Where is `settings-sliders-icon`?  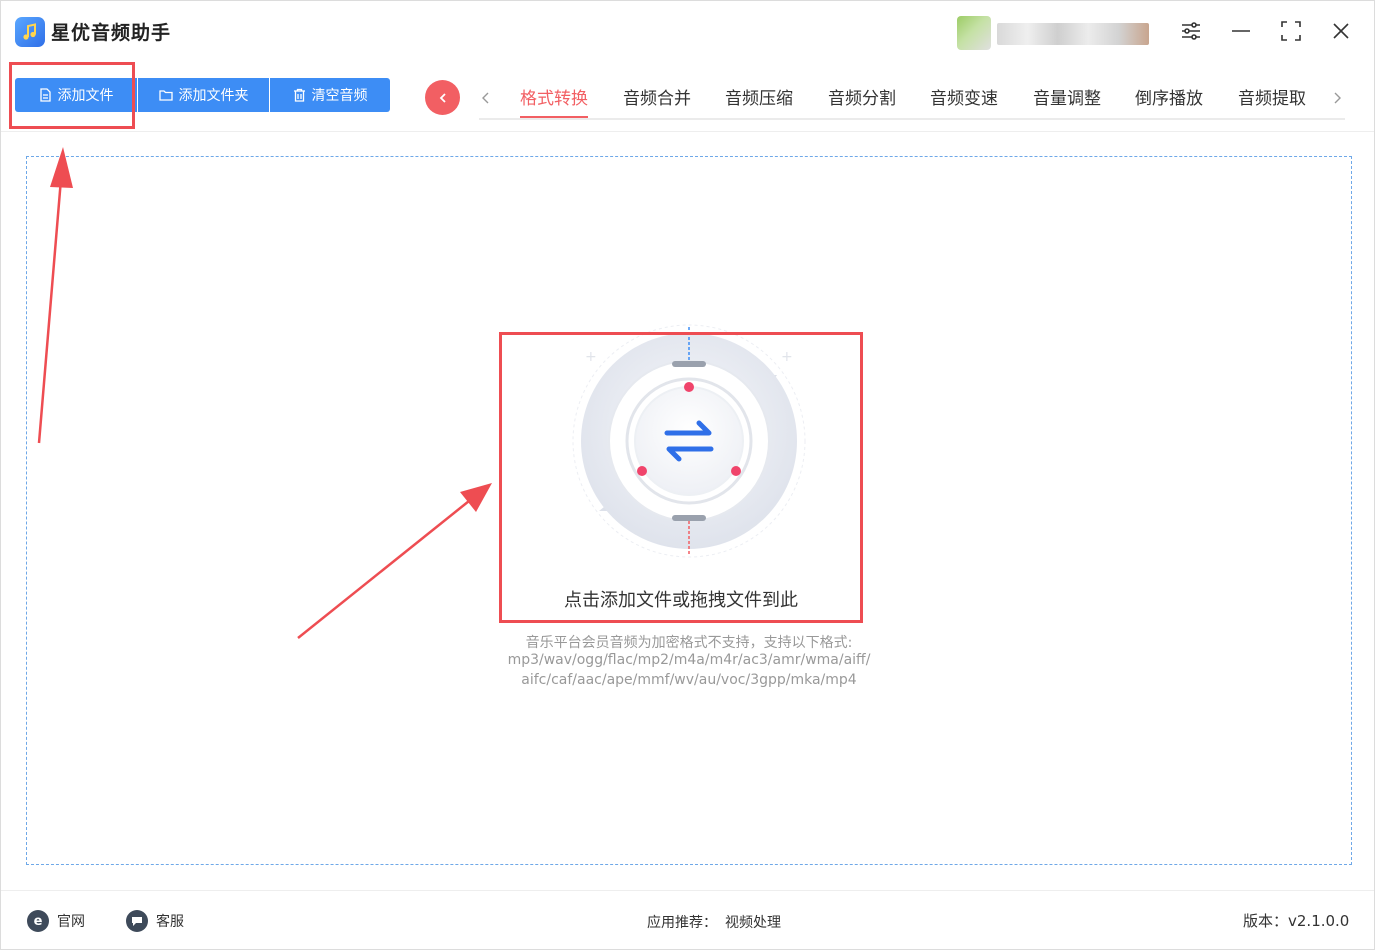
settings-sliders-icon is located at coordinates (1191, 31).